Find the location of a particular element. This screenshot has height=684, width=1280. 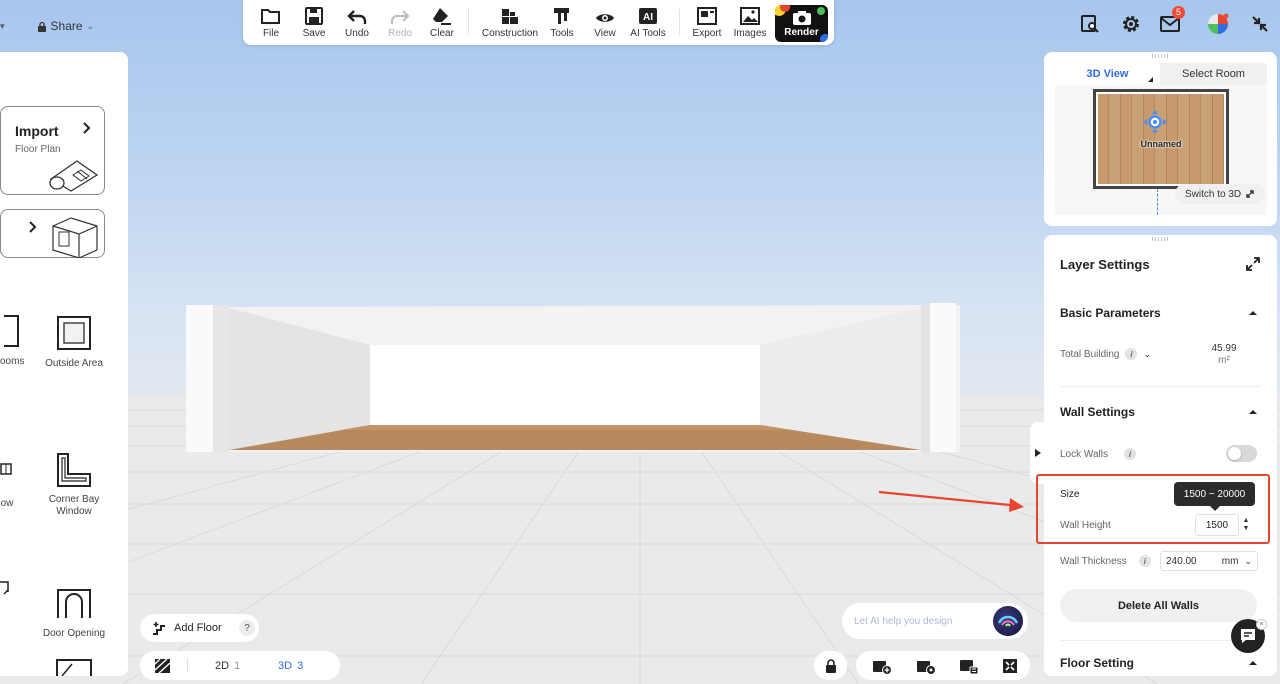

add-camera-icon is located at coordinates (882, 667).